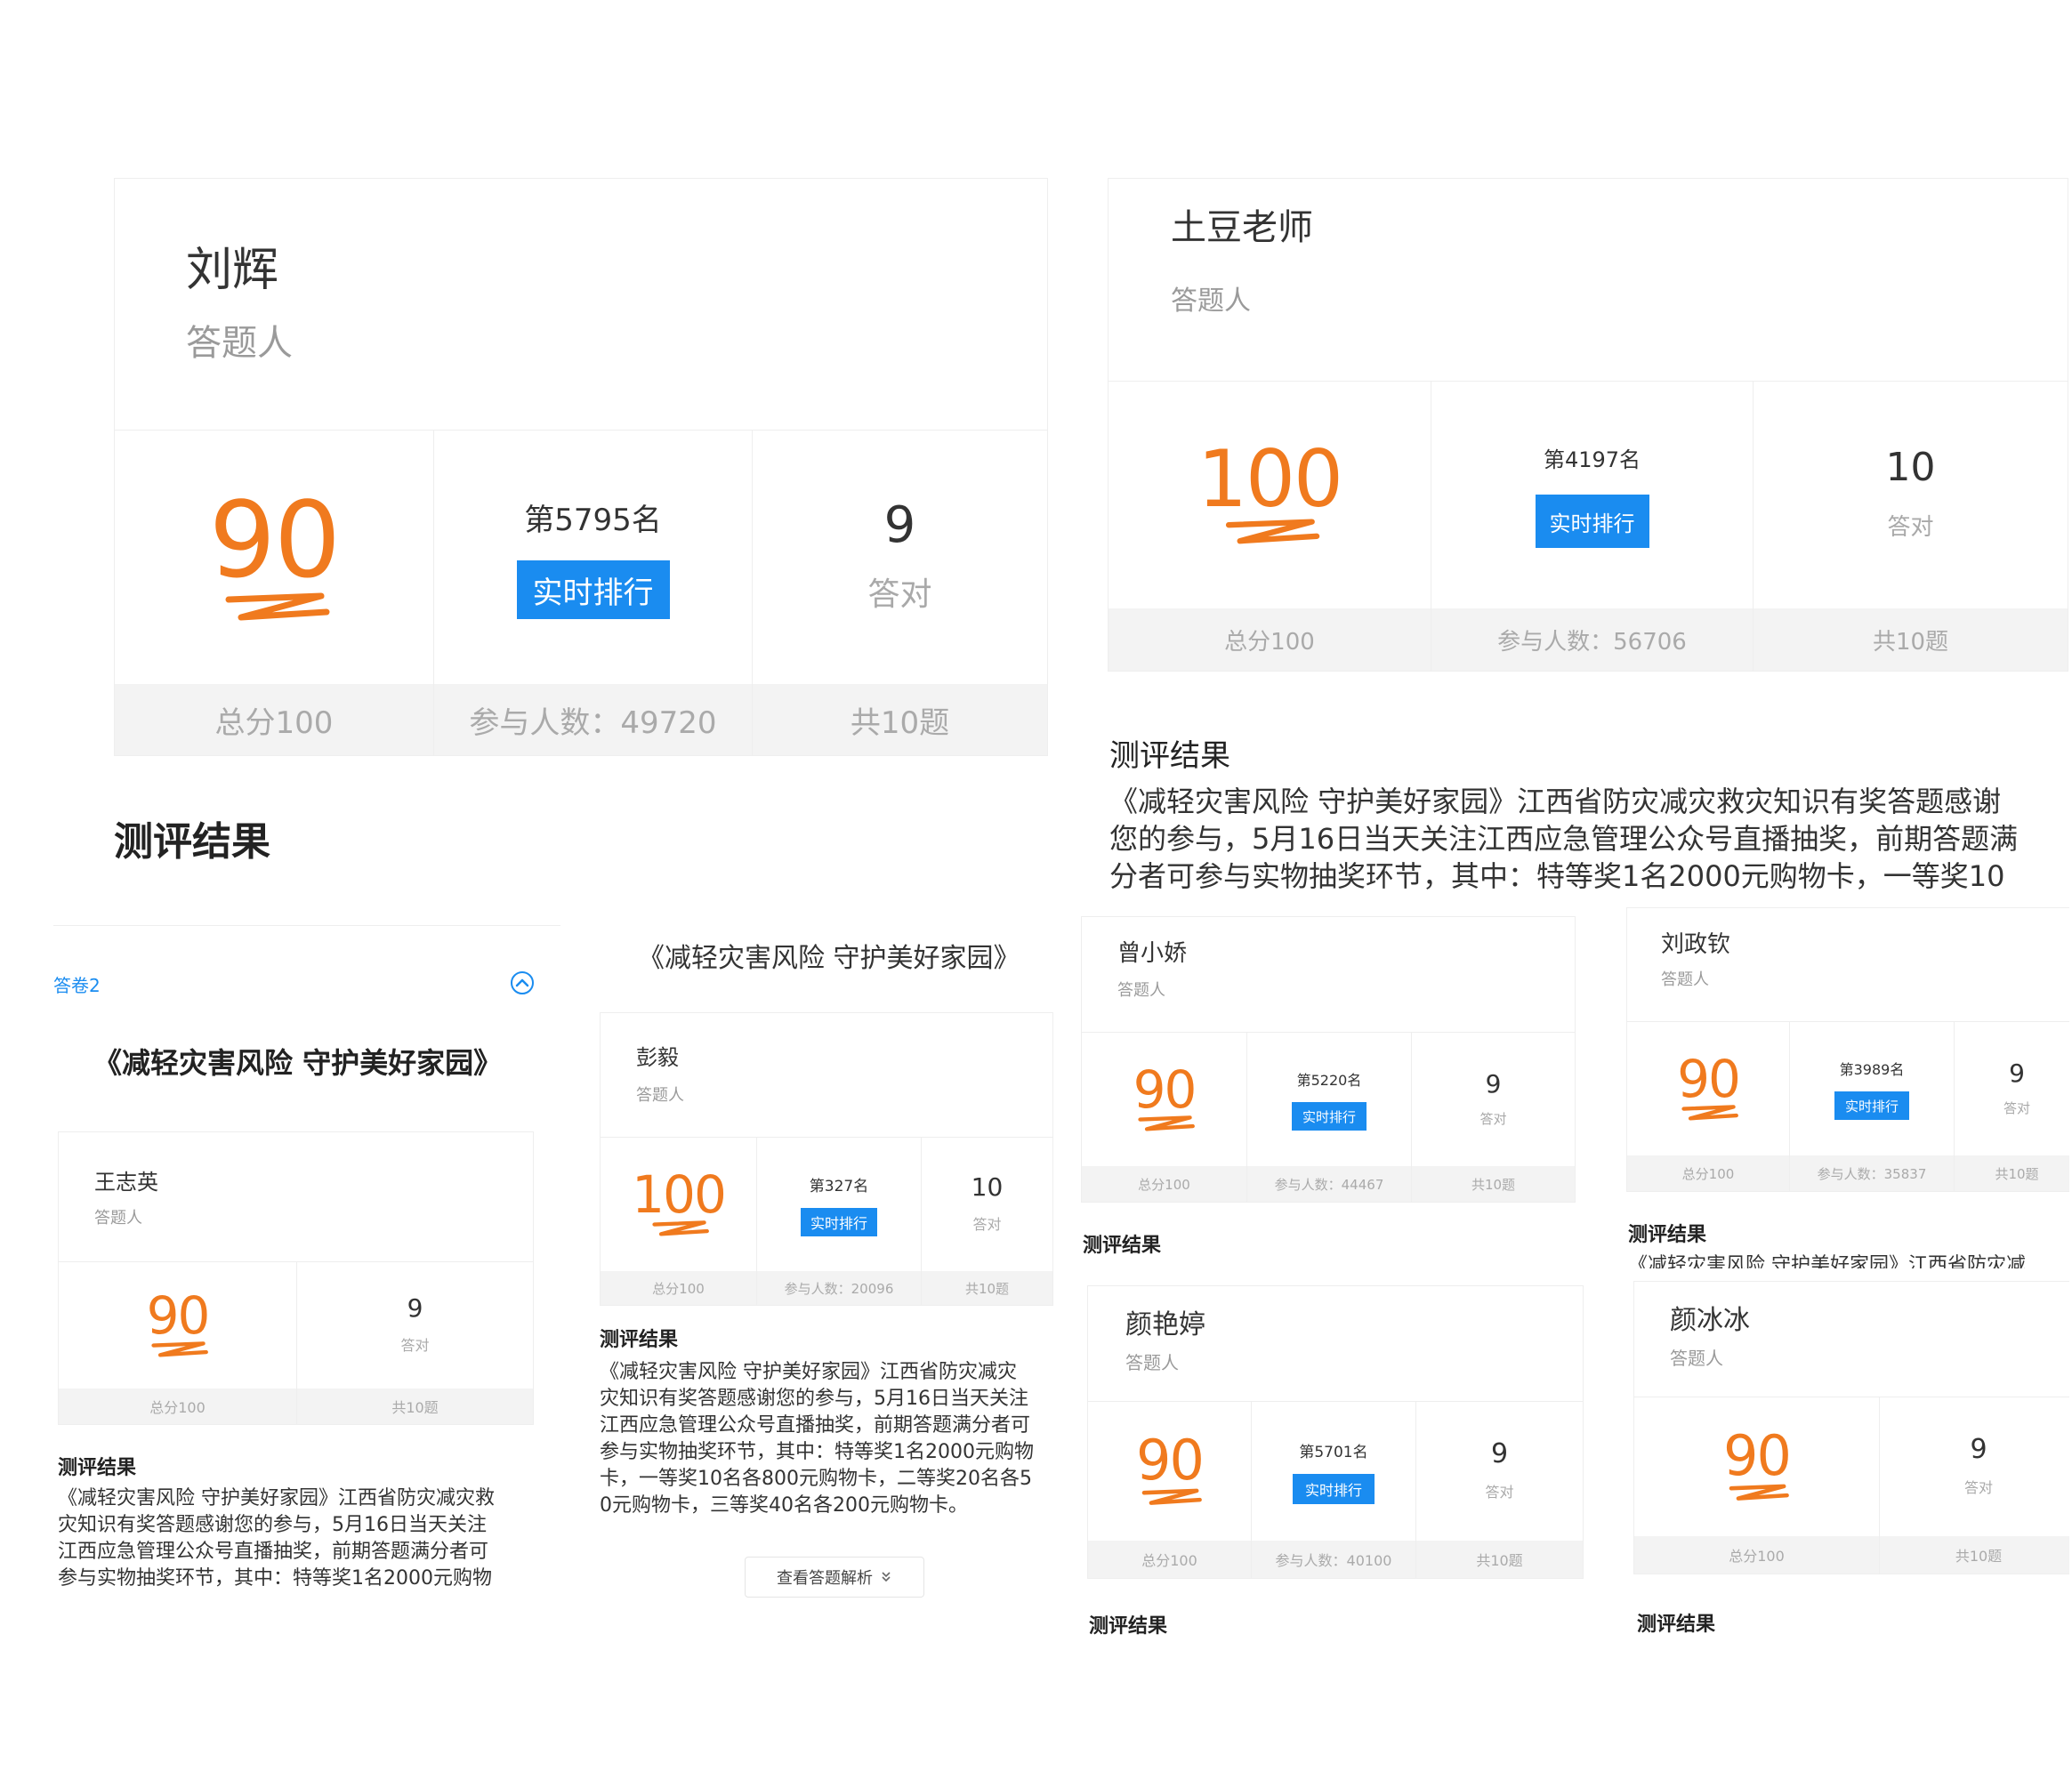 The width and height of the screenshot is (2072, 1779). I want to click on answerer-name: 颜艳婷, so click(1165, 1324).